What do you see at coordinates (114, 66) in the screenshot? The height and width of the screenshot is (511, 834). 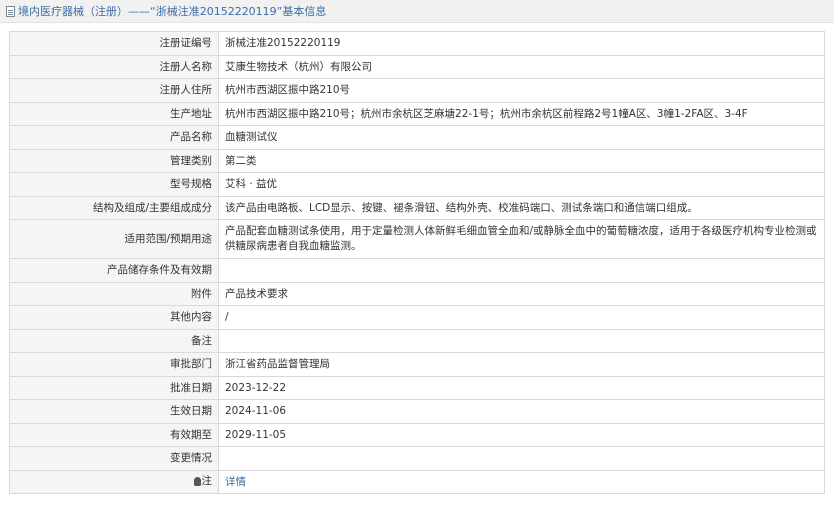 I see `row-label: 注册人名称` at bounding box center [114, 66].